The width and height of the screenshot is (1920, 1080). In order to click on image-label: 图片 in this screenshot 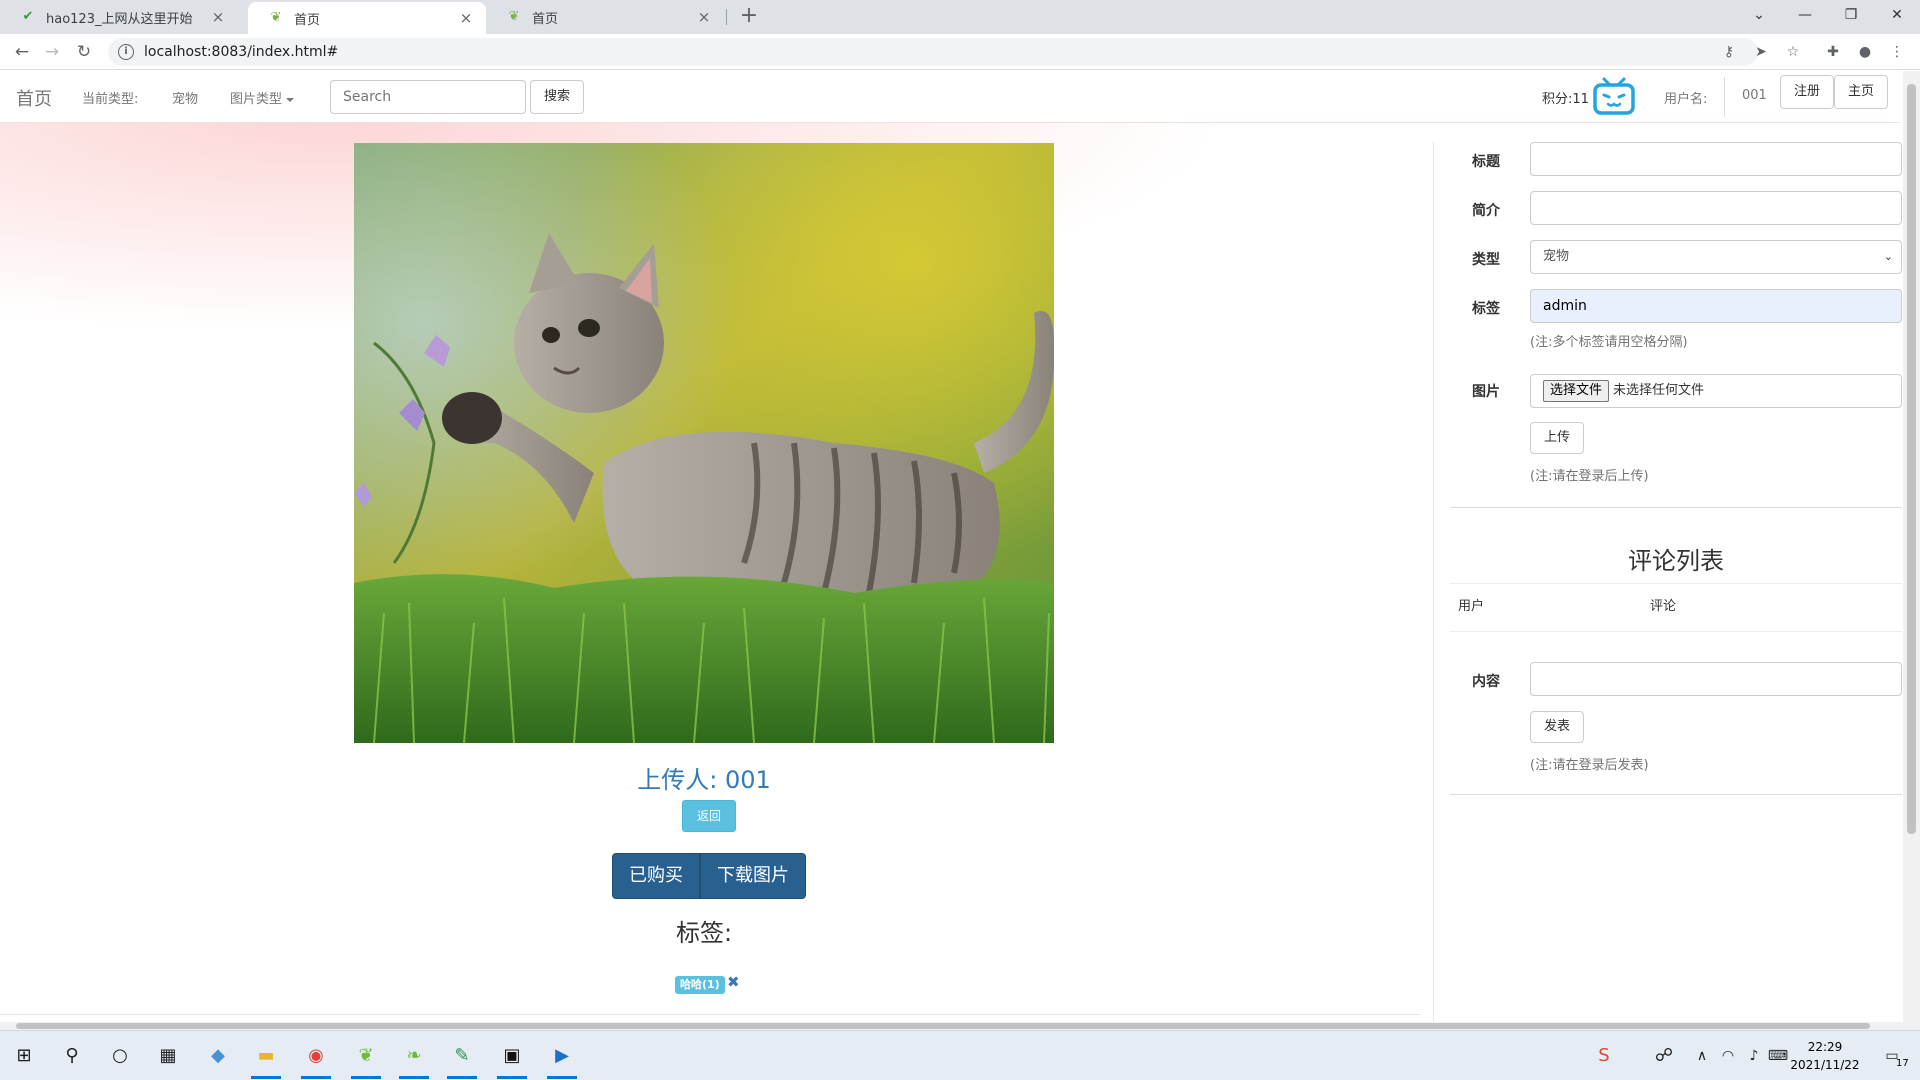, I will do `click(1486, 392)`.